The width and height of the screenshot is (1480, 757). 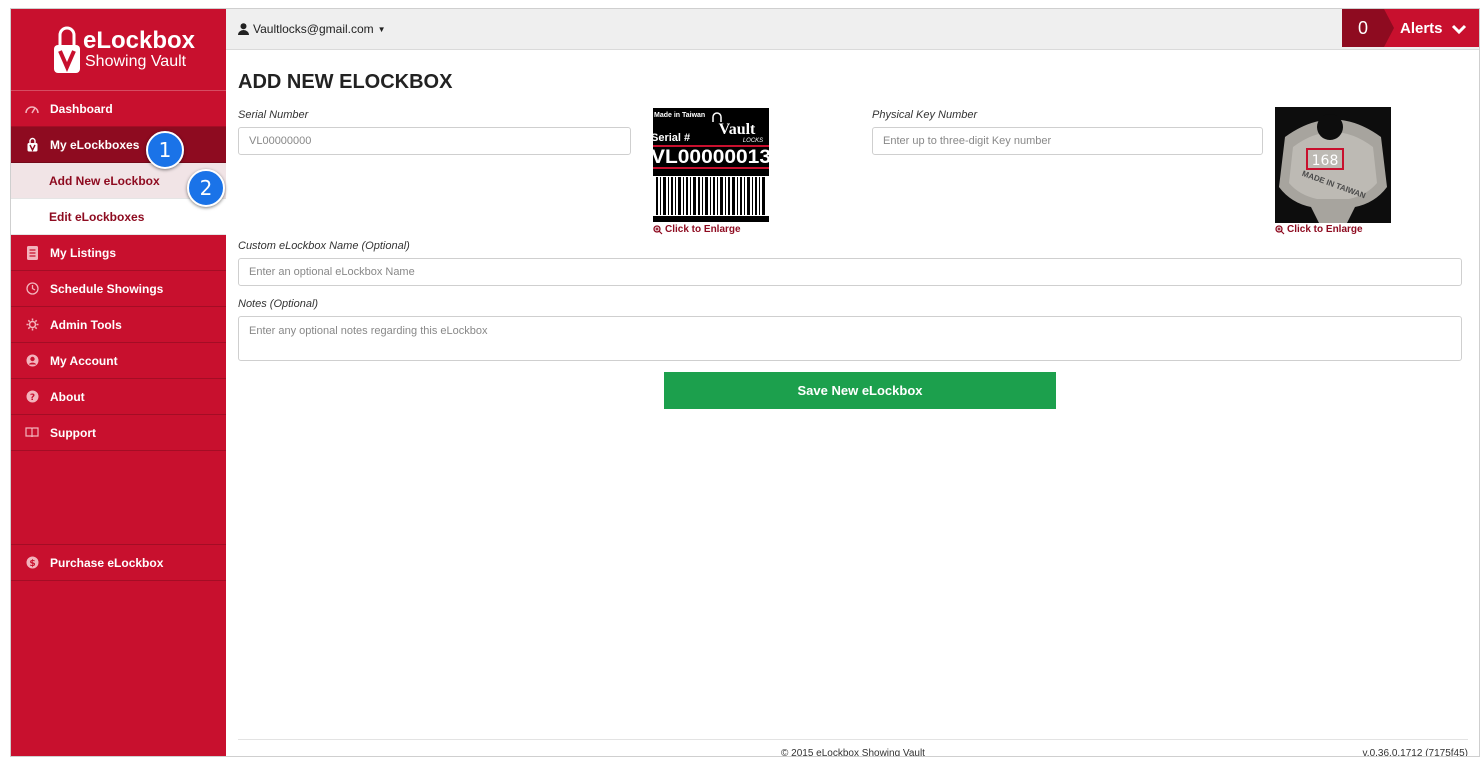 I want to click on callout-badge-2: 2, so click(x=206, y=188).